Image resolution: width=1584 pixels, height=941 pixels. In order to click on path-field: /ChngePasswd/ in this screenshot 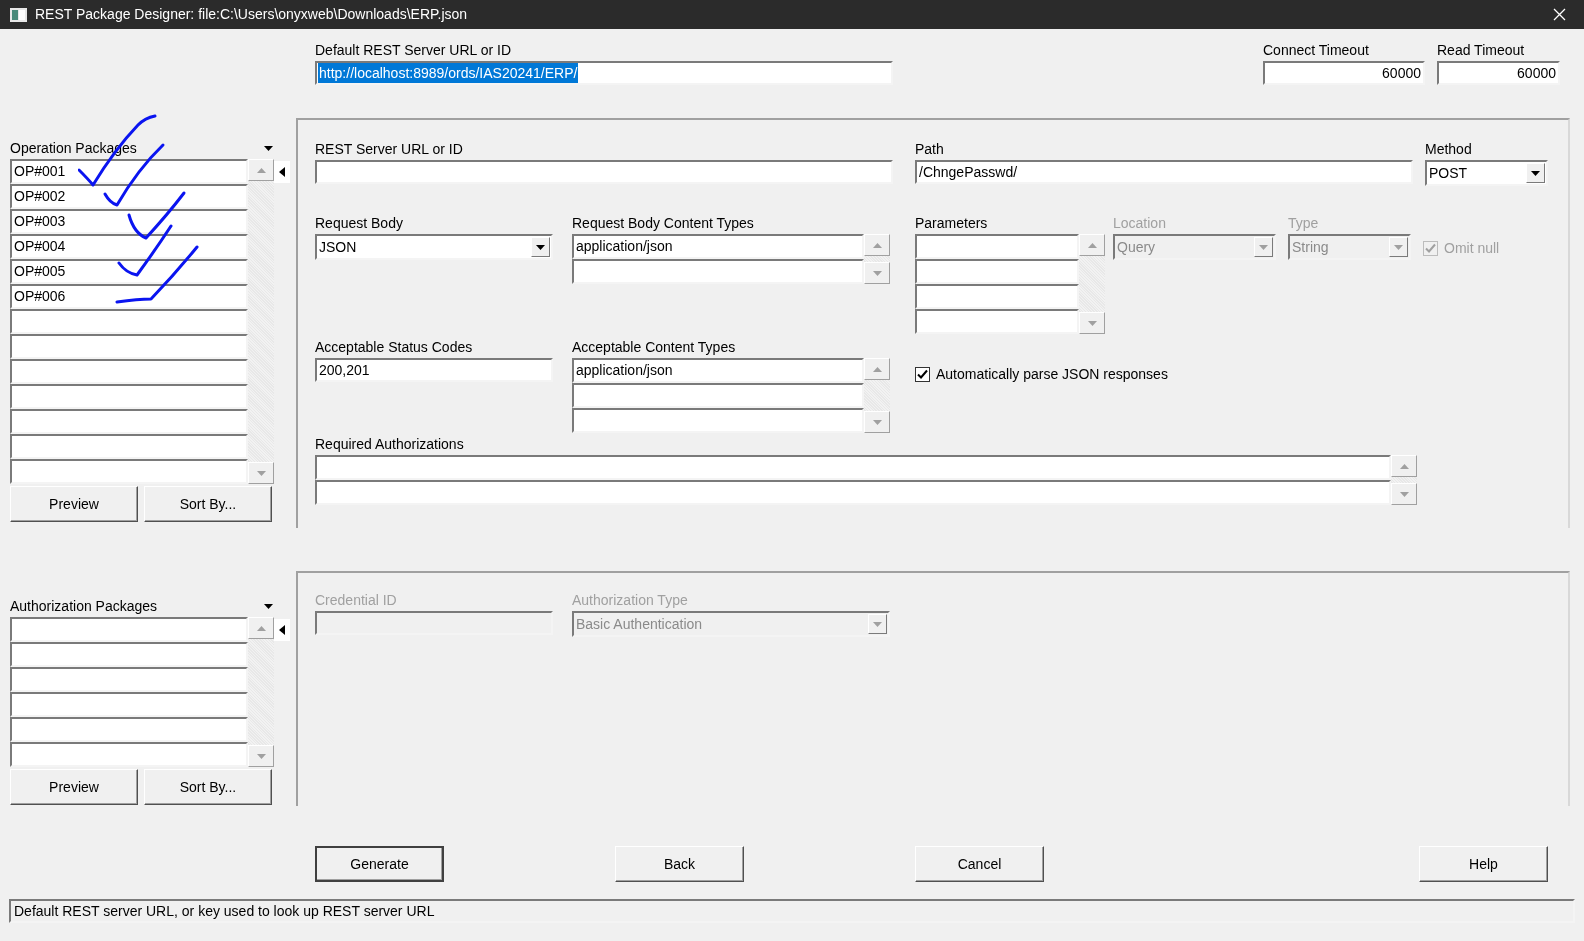, I will do `click(1164, 172)`.